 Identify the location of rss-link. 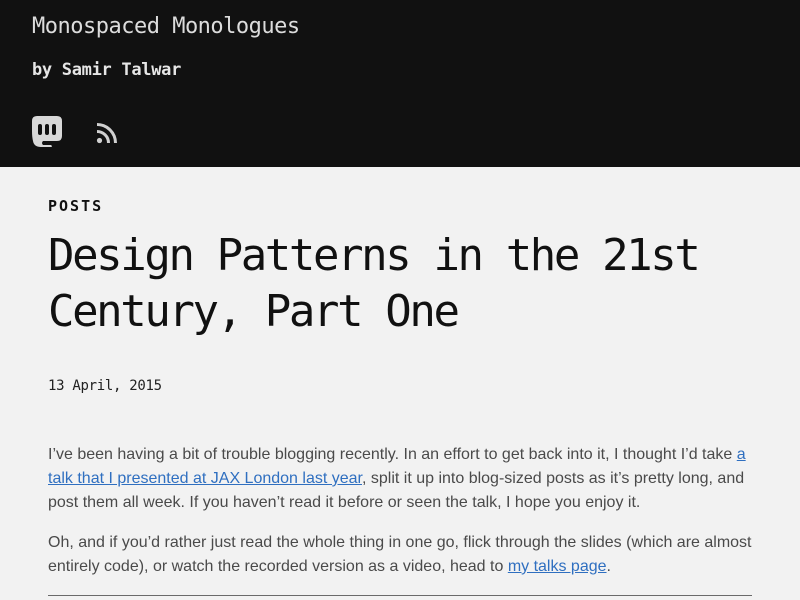
(107, 133).